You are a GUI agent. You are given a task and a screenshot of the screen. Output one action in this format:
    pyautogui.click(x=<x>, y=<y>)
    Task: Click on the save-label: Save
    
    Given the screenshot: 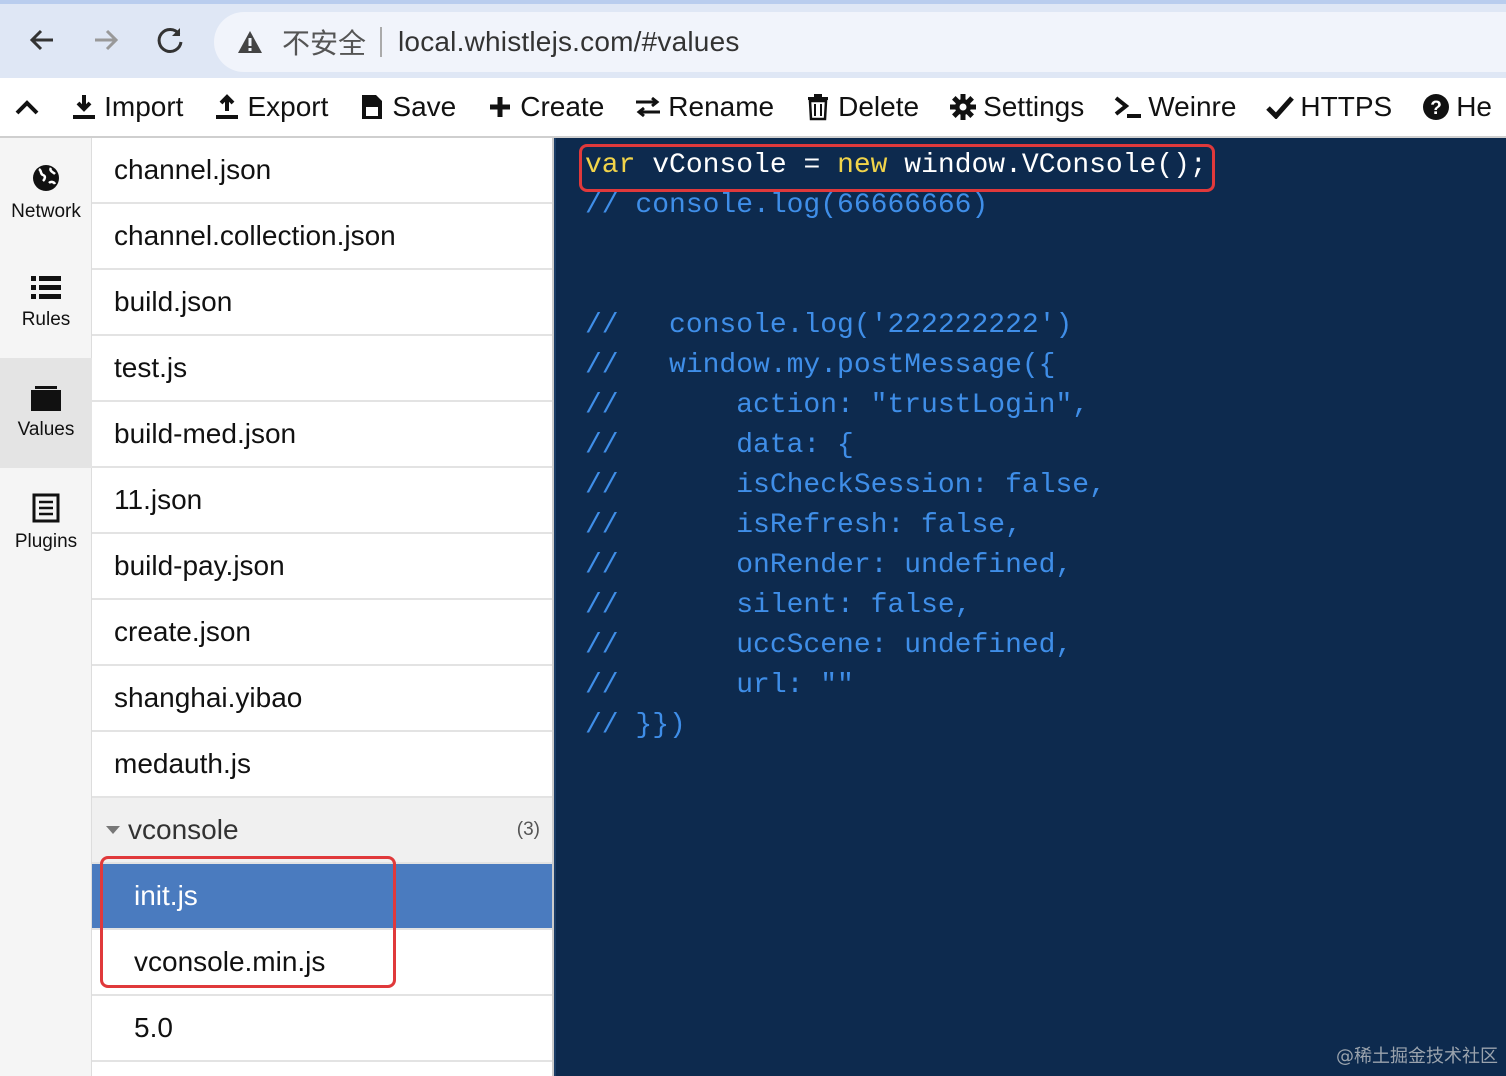 What is the action you would take?
    pyautogui.click(x=424, y=106)
    